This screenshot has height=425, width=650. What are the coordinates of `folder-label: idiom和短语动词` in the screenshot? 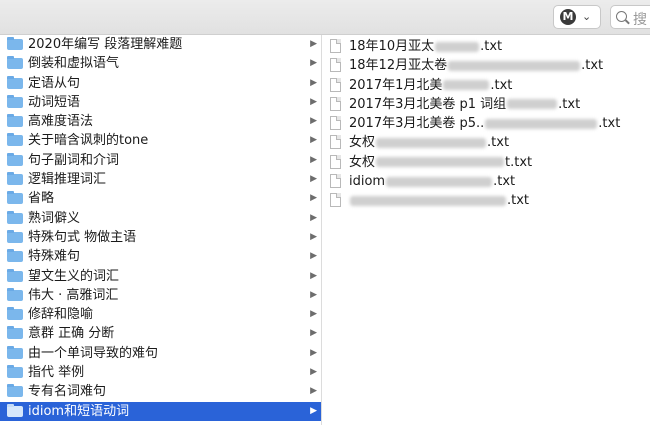 It's located at (79, 411).